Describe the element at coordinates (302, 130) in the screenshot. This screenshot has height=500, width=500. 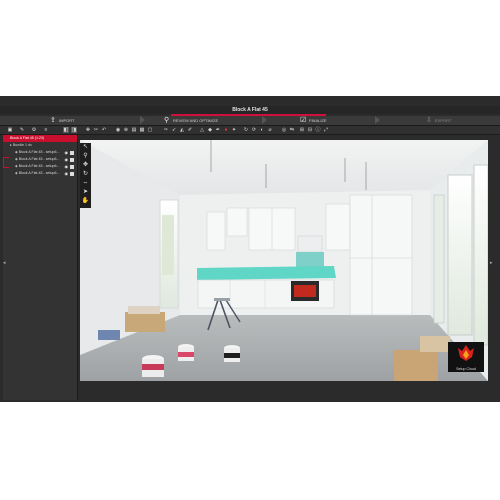
I see `grid-icon: ⊞` at that location.